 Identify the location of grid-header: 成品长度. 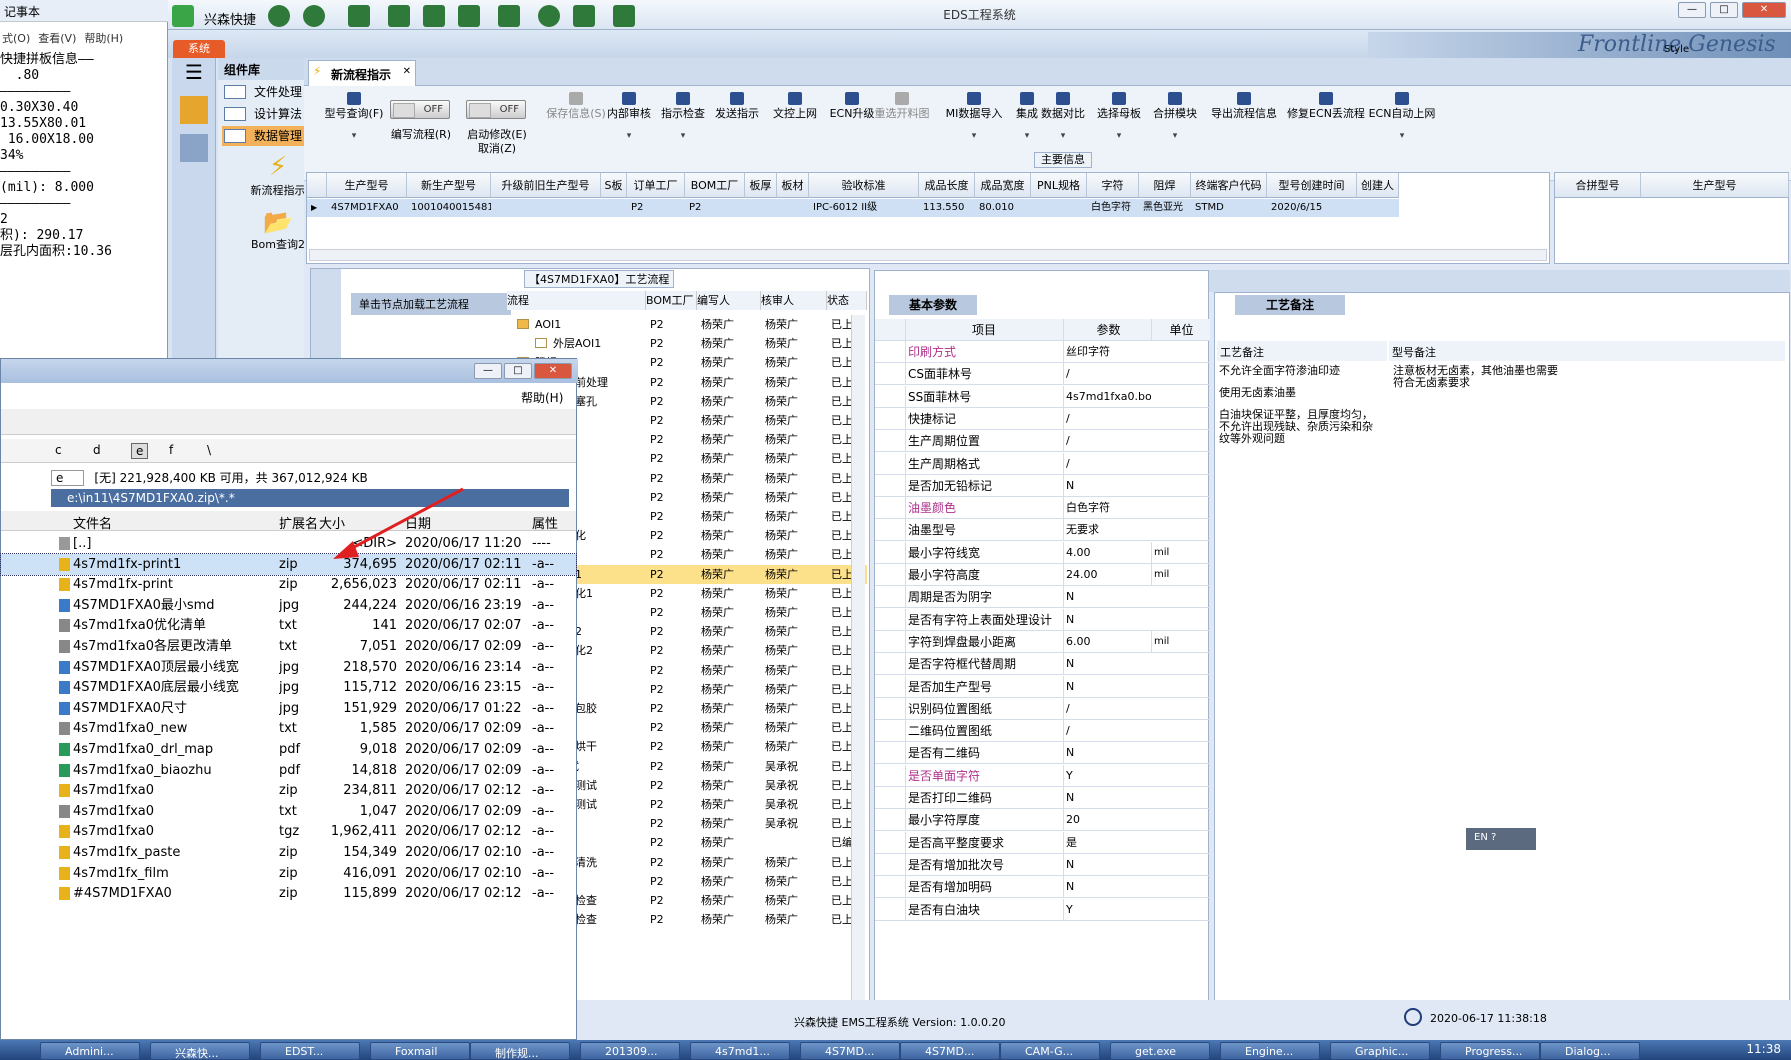
(947, 185).